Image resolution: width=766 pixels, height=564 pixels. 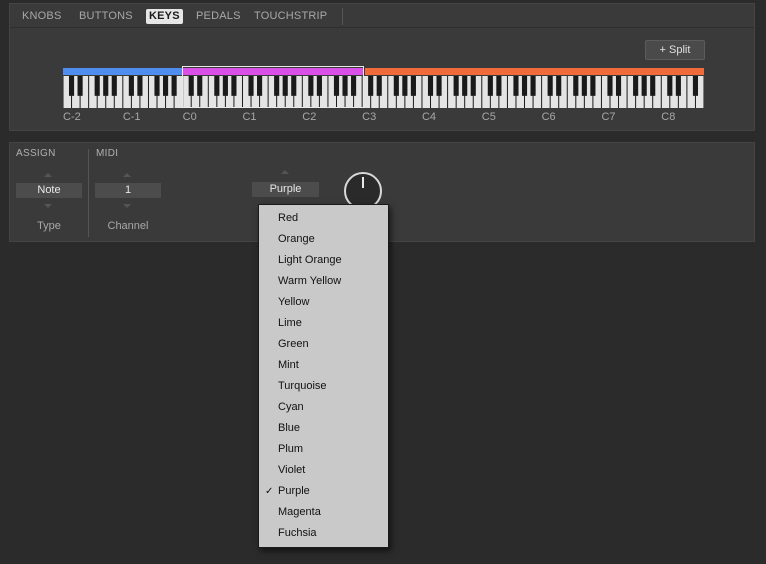 I want to click on tab-pedals: PEDALS, so click(x=218, y=16).